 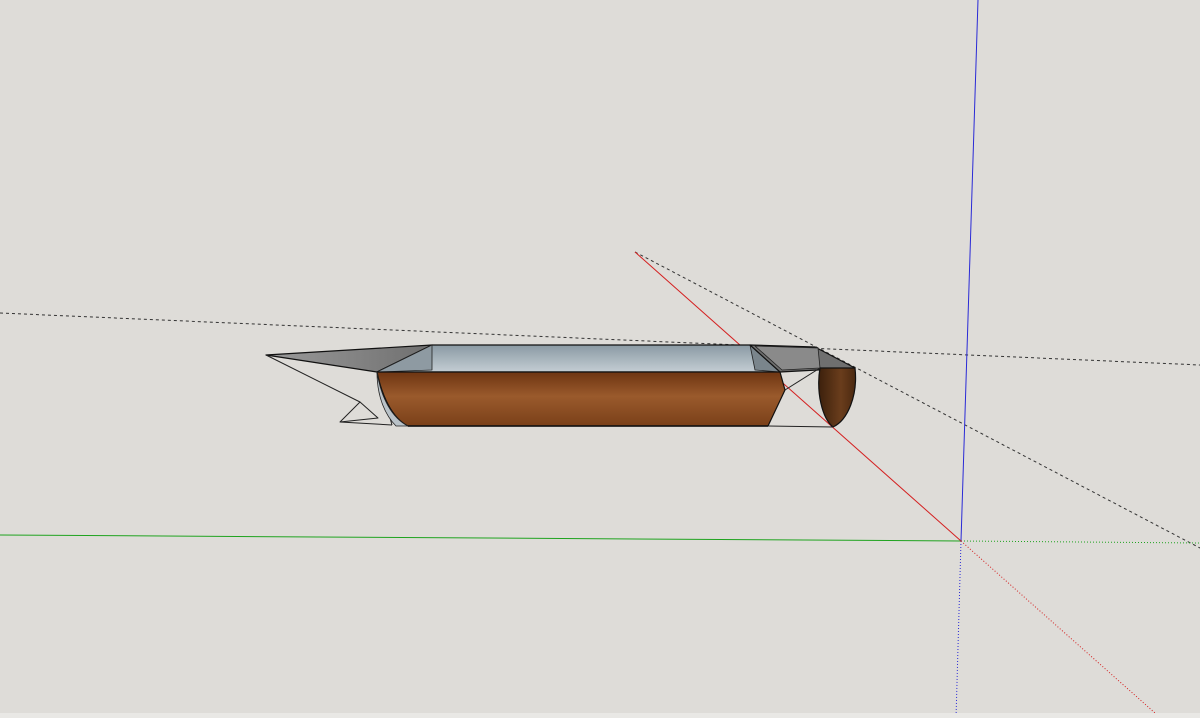 What do you see at coordinates (481, 538) in the screenshot?
I see `green-axis-solid` at bounding box center [481, 538].